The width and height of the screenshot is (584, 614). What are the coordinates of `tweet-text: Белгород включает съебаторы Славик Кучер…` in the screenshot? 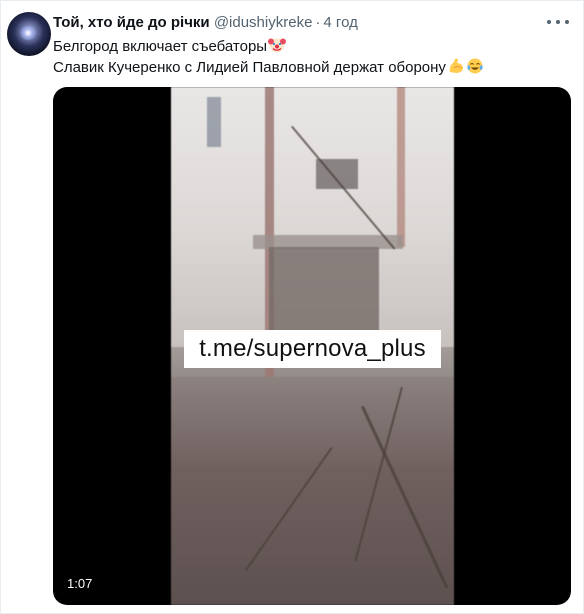 It's located at (313, 57).